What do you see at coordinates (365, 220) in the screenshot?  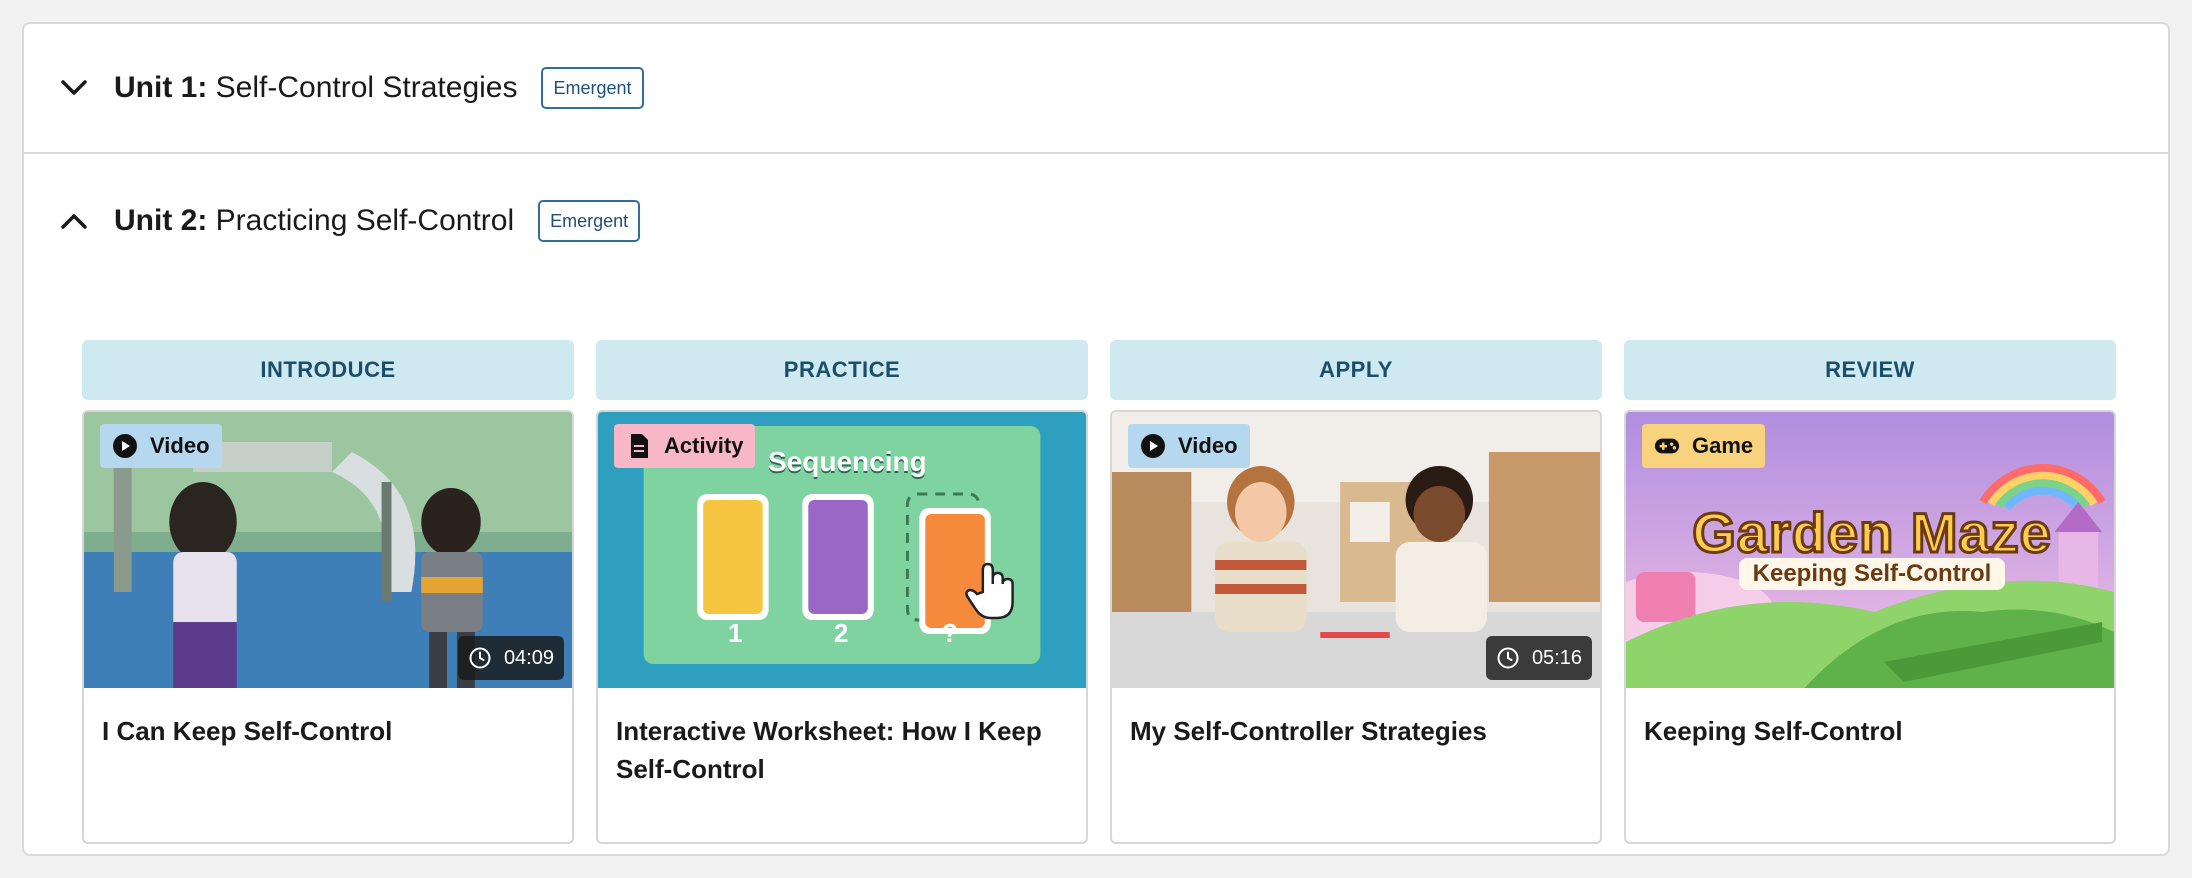 I see `unit-2-name: Practicing Self-Control` at bounding box center [365, 220].